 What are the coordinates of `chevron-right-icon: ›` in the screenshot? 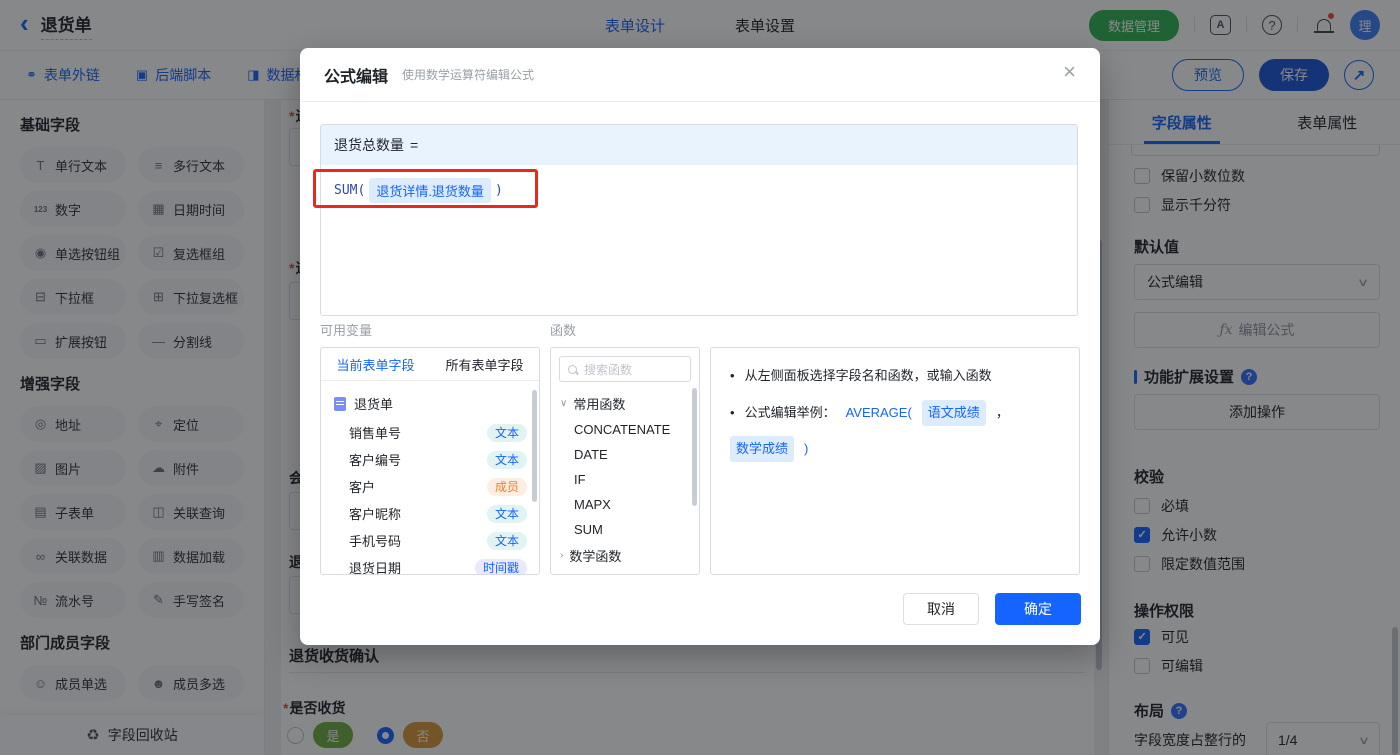 It's located at (562, 555).